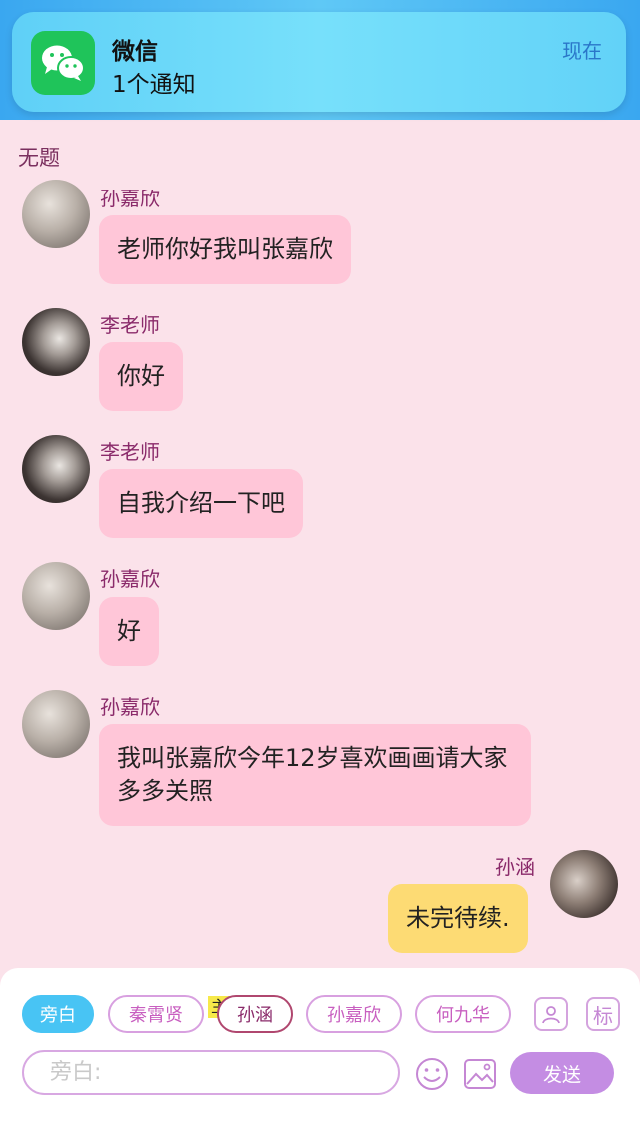  I want to click on role-chip-sunjiaxin: 孙嘉欣, so click(354, 1014).